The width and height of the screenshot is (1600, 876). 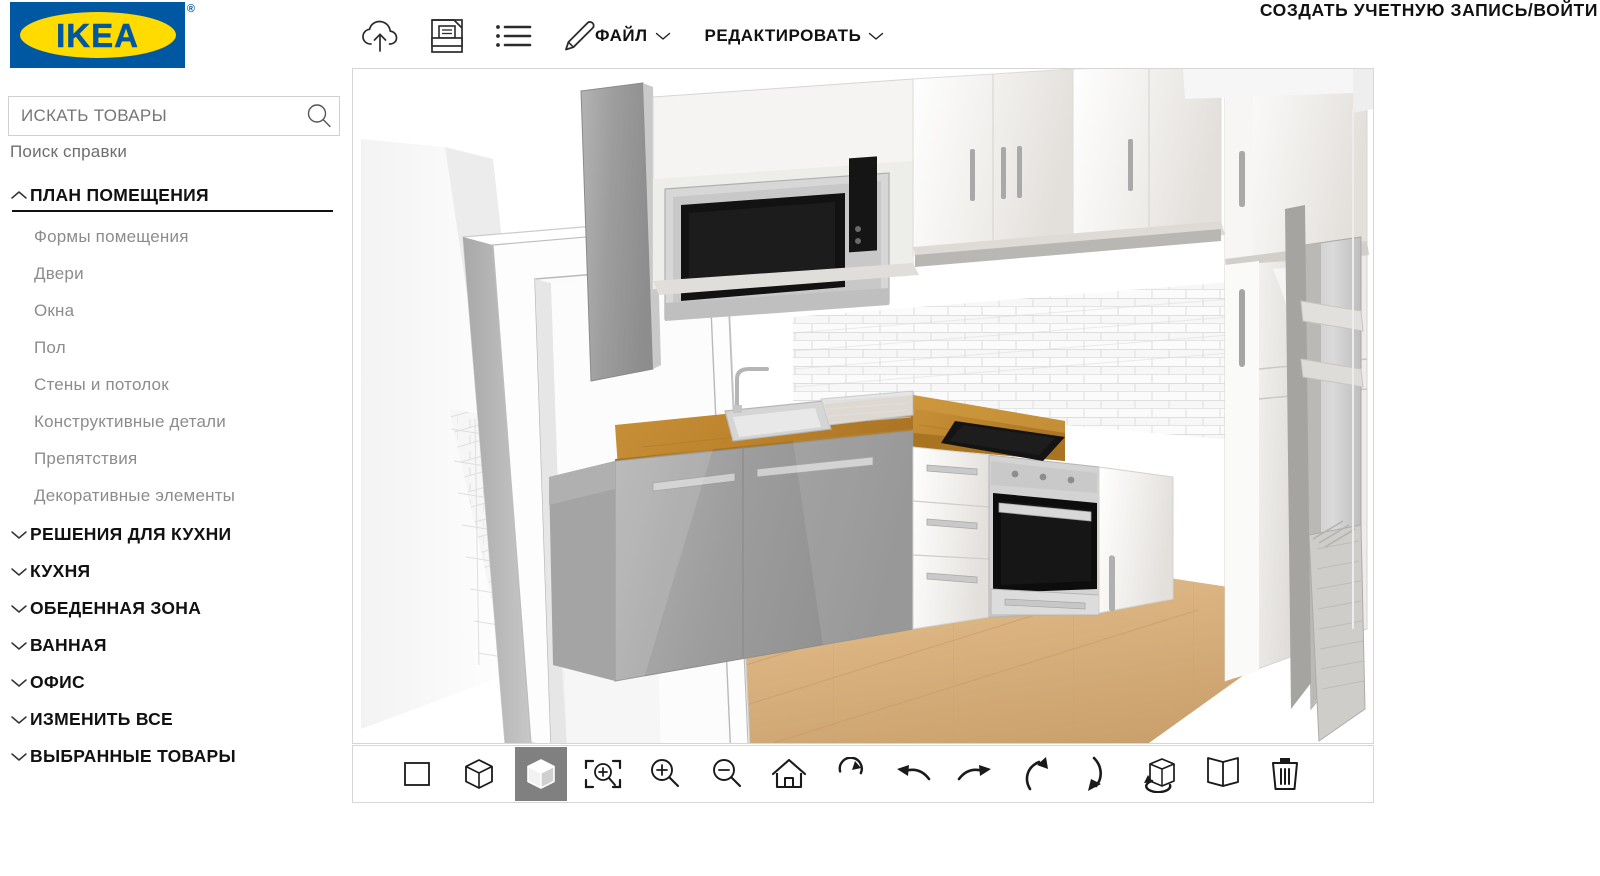 I want to click on search-box, so click(x=174, y=116).